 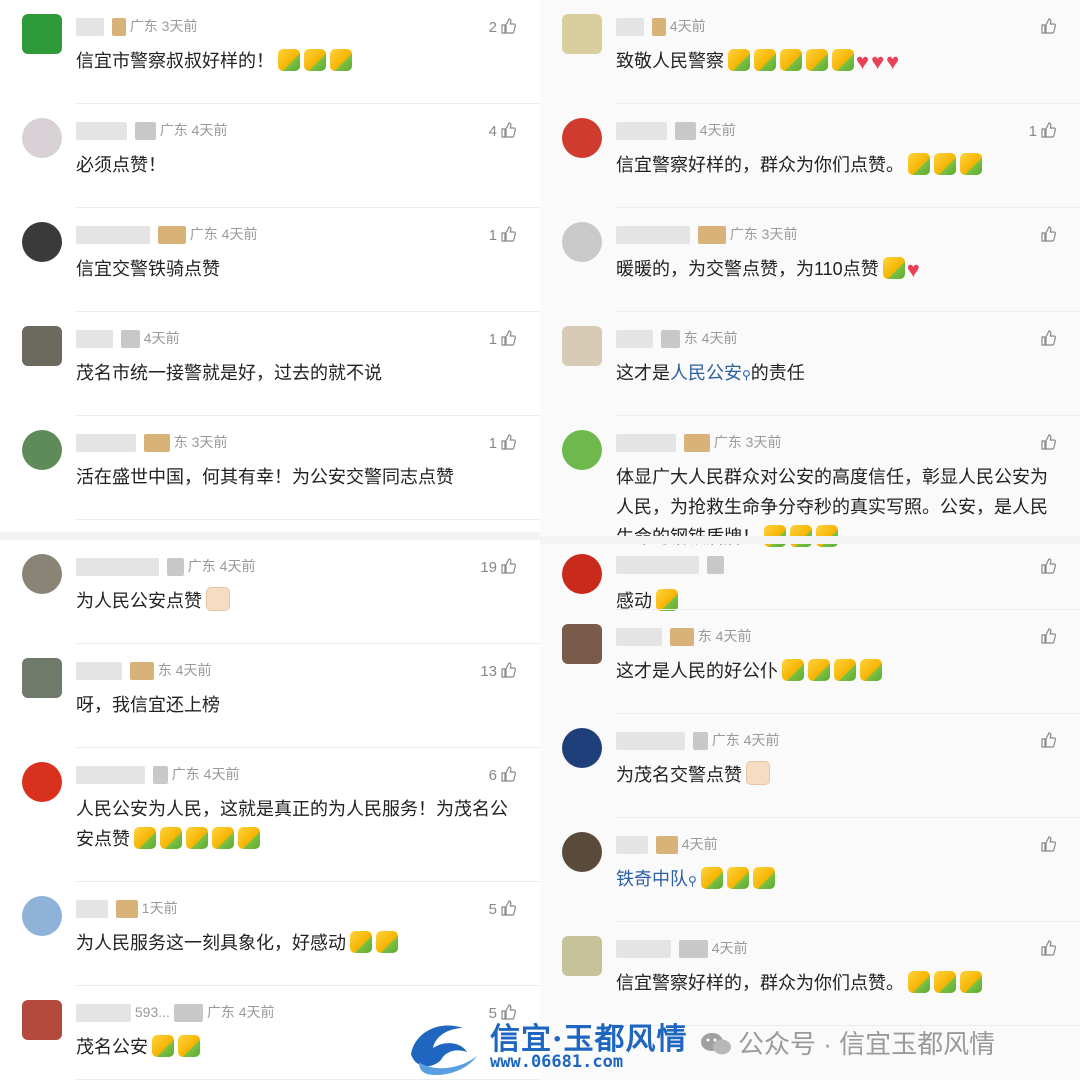 What do you see at coordinates (270, 592) in the screenshot?
I see `comment-item: 广东 4天前 19 为人民公安点赞` at bounding box center [270, 592].